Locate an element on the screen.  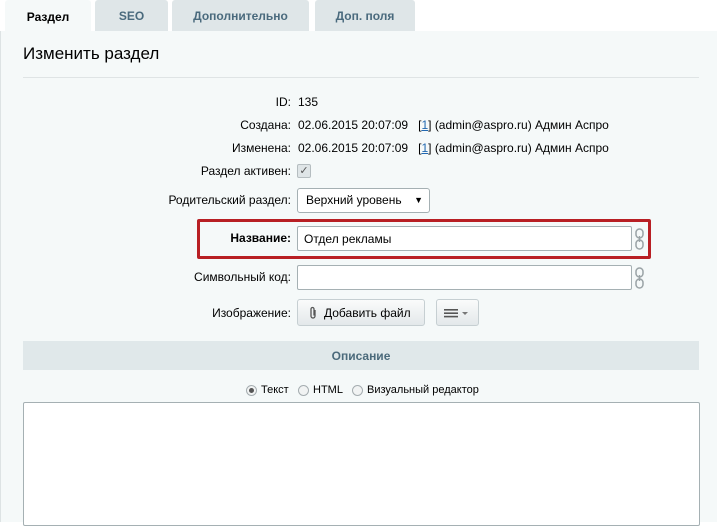
code-link-icon is located at coordinates (640, 278).